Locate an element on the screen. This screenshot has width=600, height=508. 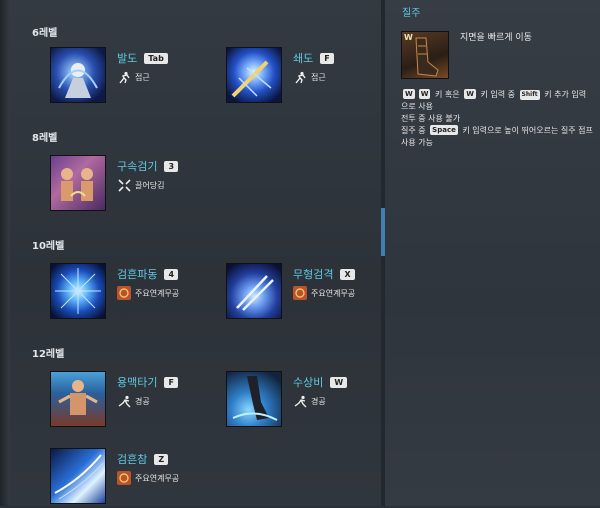
skill-card-geomheuncham: 검흔참 Z 주요연계무공 is located at coordinates (135, 478).